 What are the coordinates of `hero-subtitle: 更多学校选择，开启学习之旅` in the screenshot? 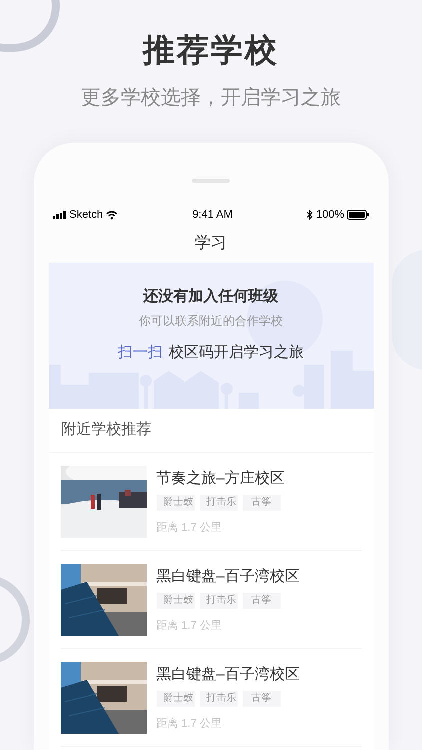 It's located at (211, 98).